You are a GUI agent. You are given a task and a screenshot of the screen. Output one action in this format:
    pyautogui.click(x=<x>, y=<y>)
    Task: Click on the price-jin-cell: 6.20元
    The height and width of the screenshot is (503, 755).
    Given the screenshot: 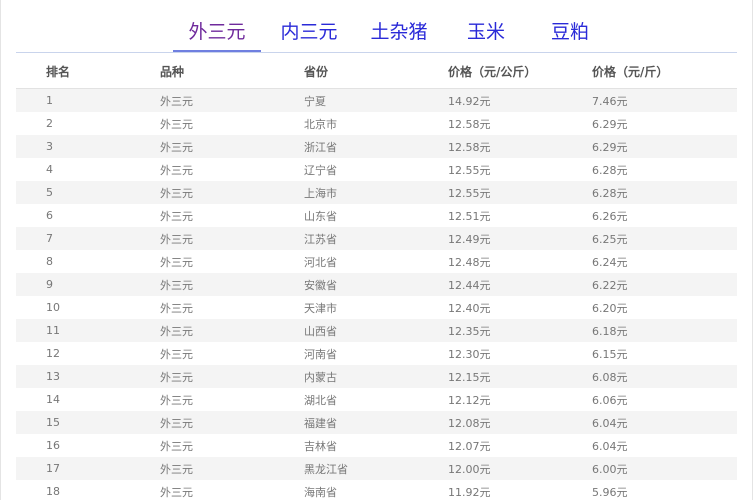 What is the action you would take?
    pyautogui.click(x=664, y=307)
    